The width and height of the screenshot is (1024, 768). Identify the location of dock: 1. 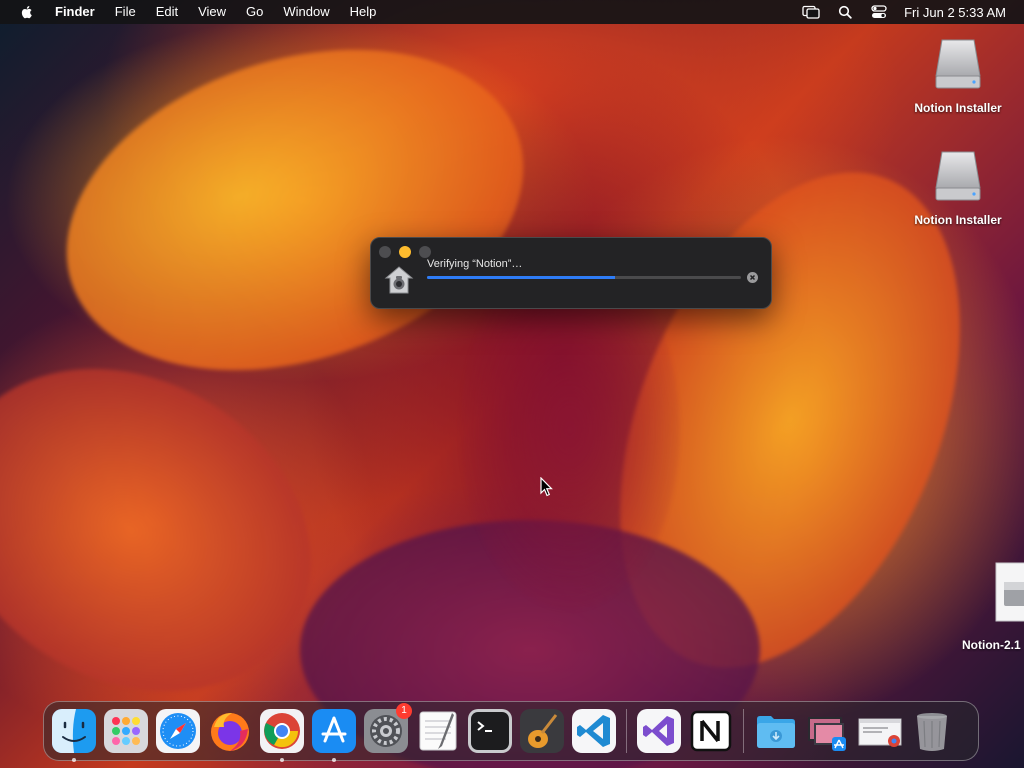
(511, 731).